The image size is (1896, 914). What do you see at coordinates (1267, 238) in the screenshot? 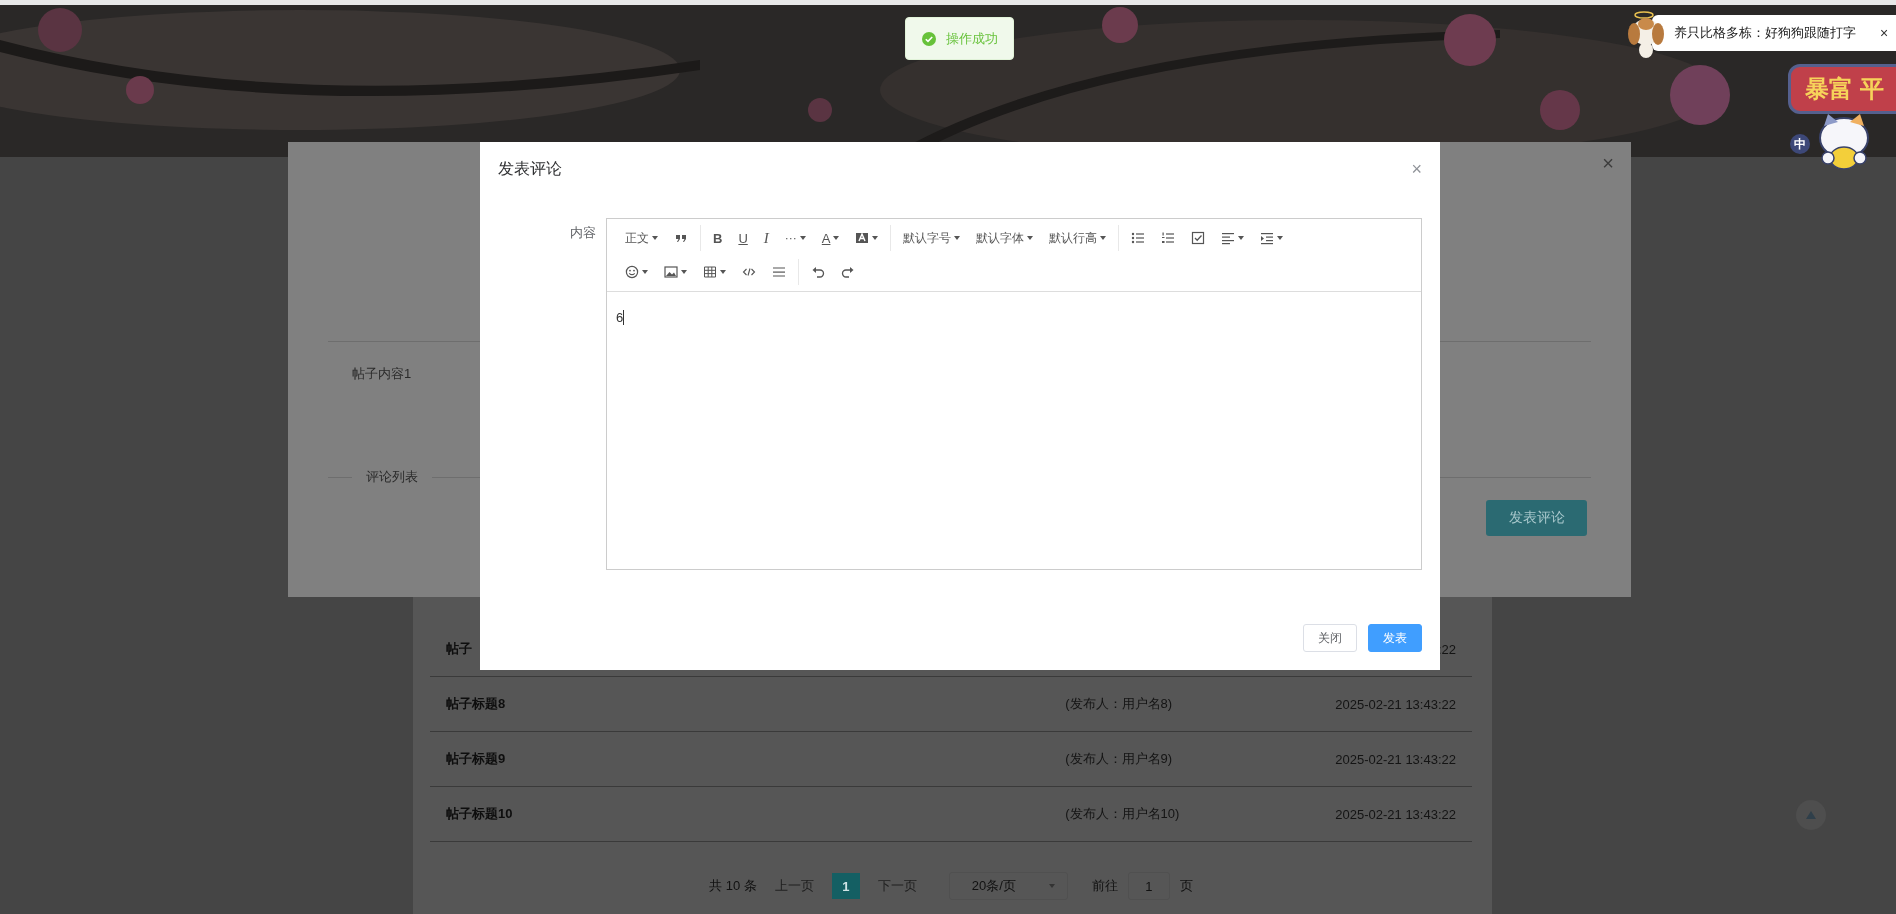
I see `indent-icon` at bounding box center [1267, 238].